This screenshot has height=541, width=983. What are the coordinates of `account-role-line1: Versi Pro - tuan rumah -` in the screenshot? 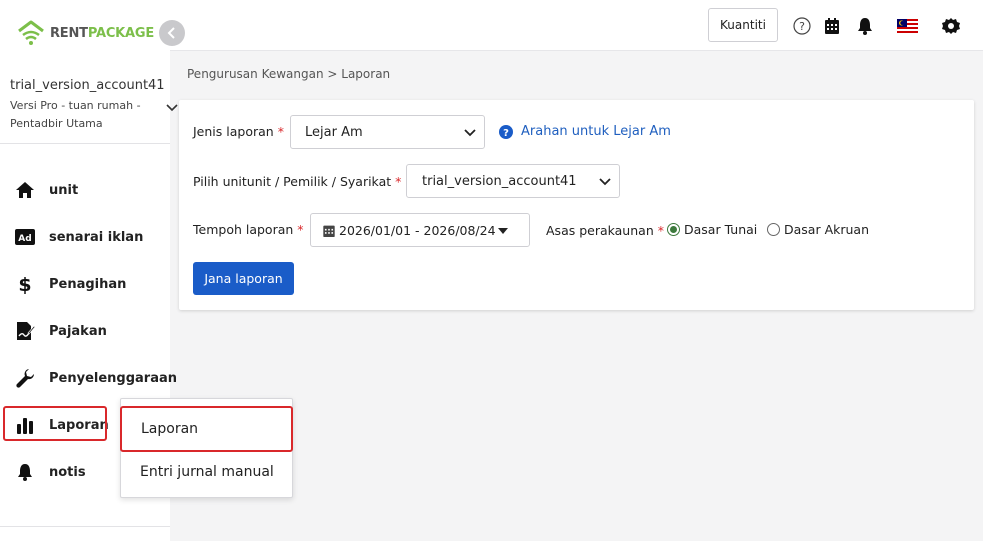 It's located at (75, 105).